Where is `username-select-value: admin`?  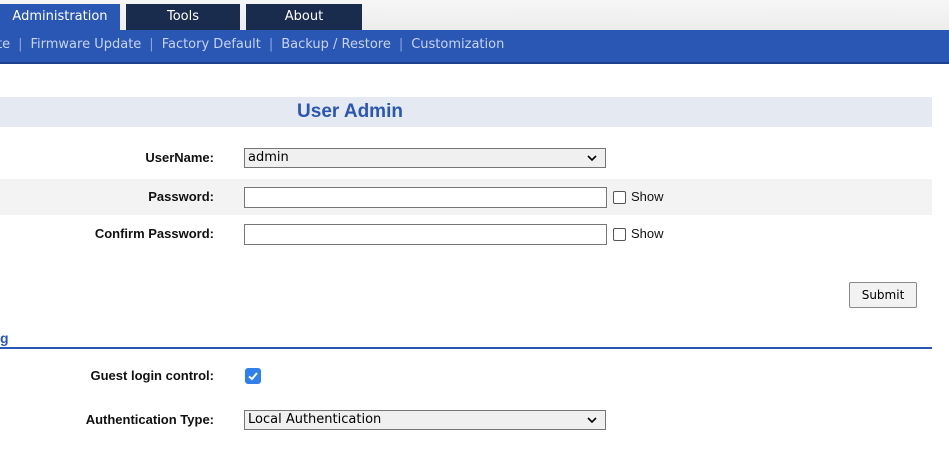
username-select-value: admin is located at coordinates (268, 157).